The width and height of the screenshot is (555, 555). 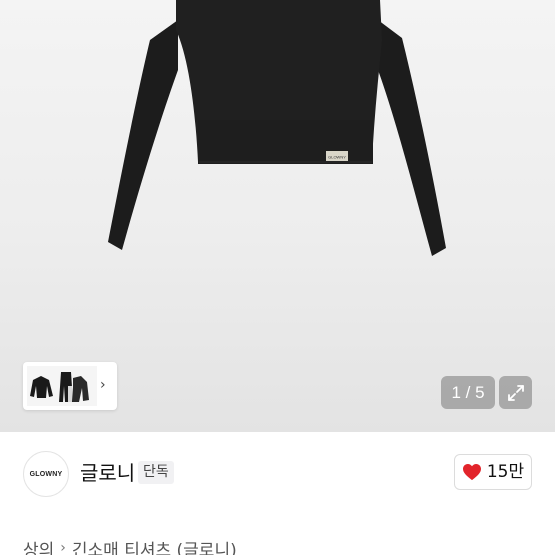 What do you see at coordinates (471, 472) in the screenshot?
I see `heart-icon` at bounding box center [471, 472].